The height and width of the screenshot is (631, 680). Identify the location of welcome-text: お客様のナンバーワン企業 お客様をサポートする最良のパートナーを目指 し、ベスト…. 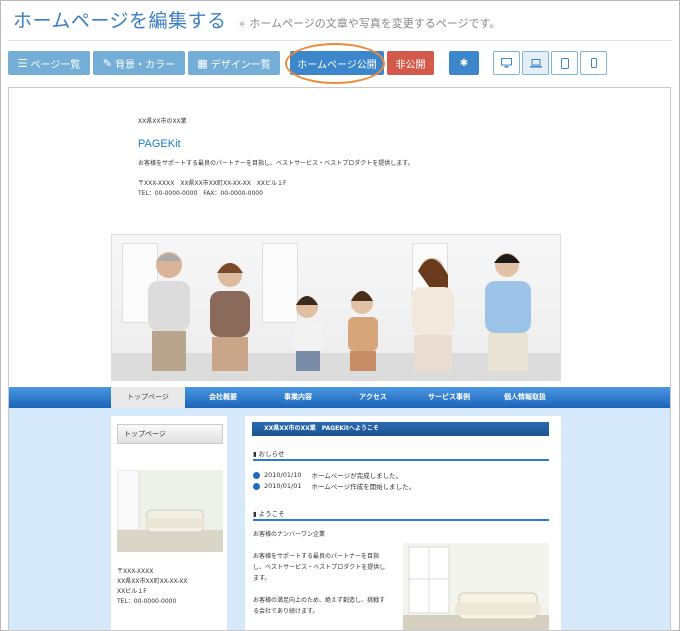
(319, 573).